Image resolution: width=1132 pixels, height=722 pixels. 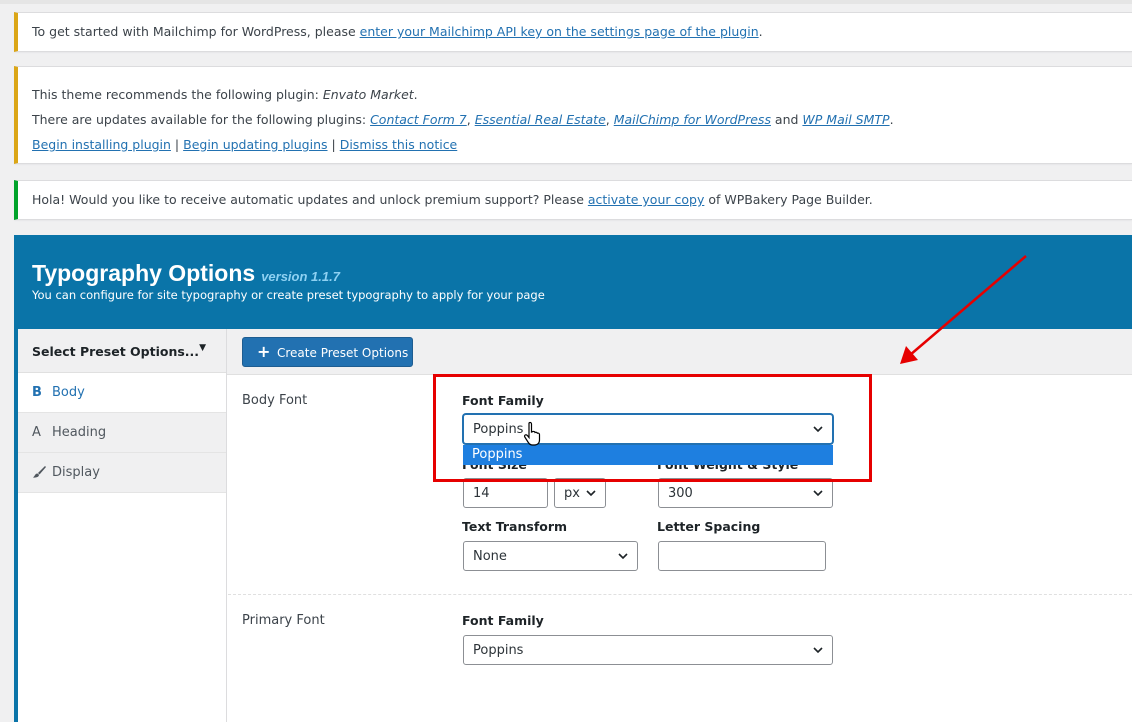 What do you see at coordinates (202, 348) in the screenshot?
I see `caret-down-icon: ▼` at bounding box center [202, 348].